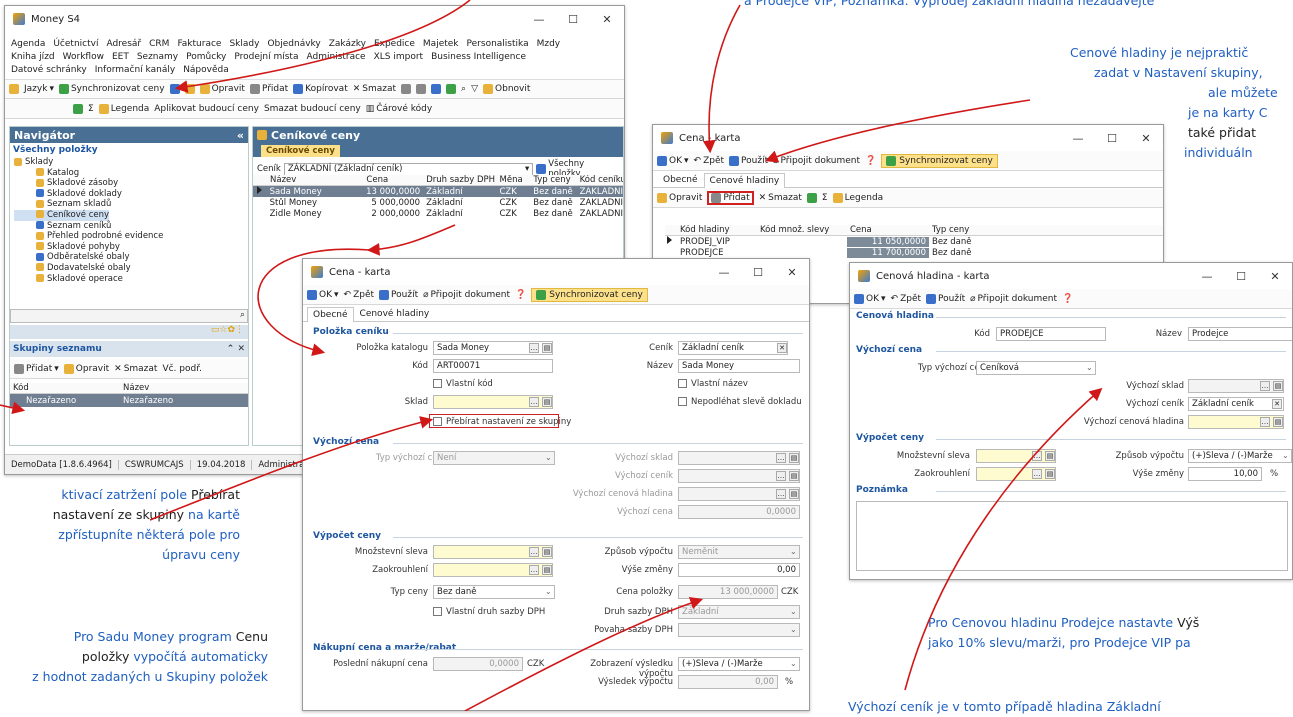 Image resolution: width=1293 pixels, height=717 pixels. I want to click on arrow-to-add-level, so click(721, 79).